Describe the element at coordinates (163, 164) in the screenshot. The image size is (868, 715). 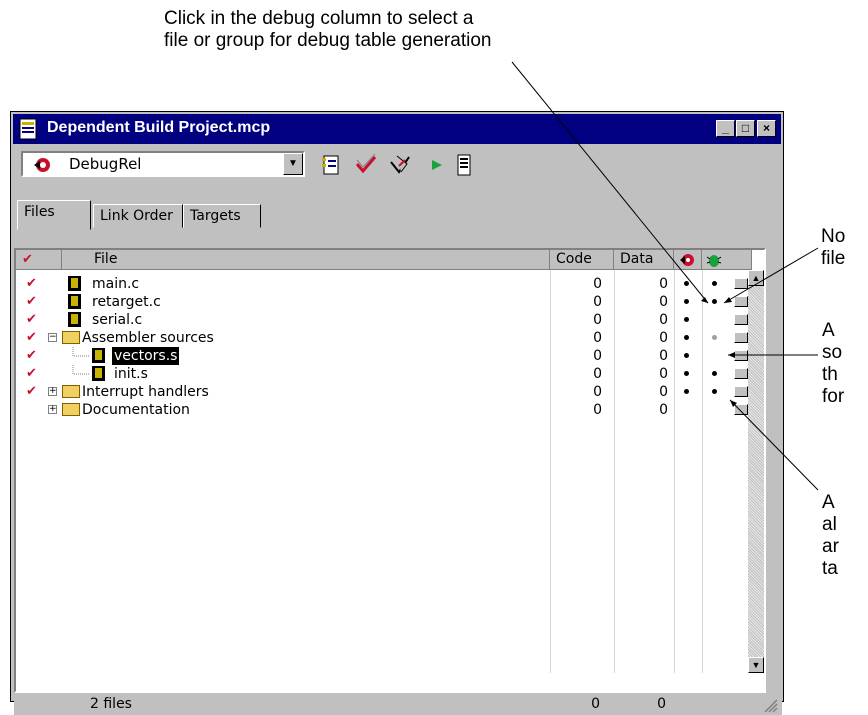
I see `target-select: DebugRel ▼` at that location.